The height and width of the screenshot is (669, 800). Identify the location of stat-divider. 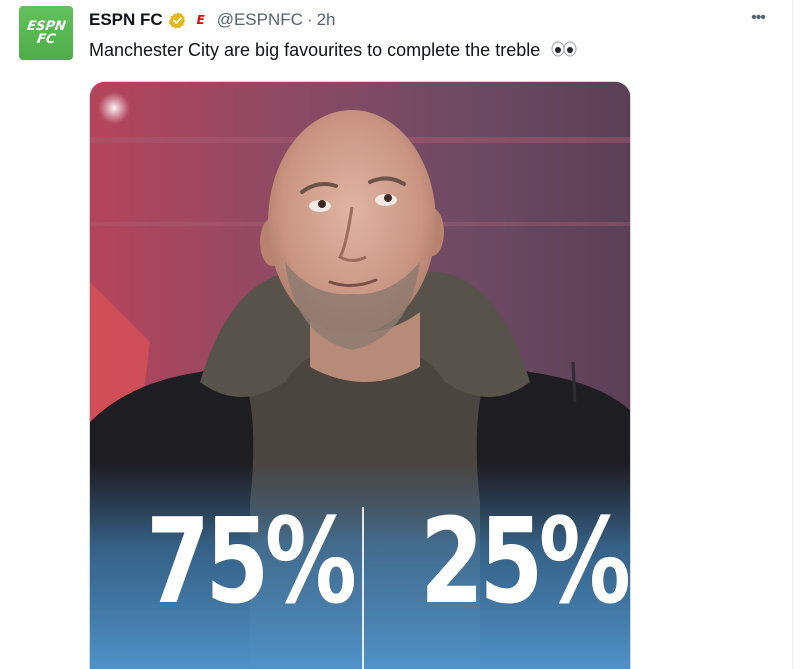
(363, 588).